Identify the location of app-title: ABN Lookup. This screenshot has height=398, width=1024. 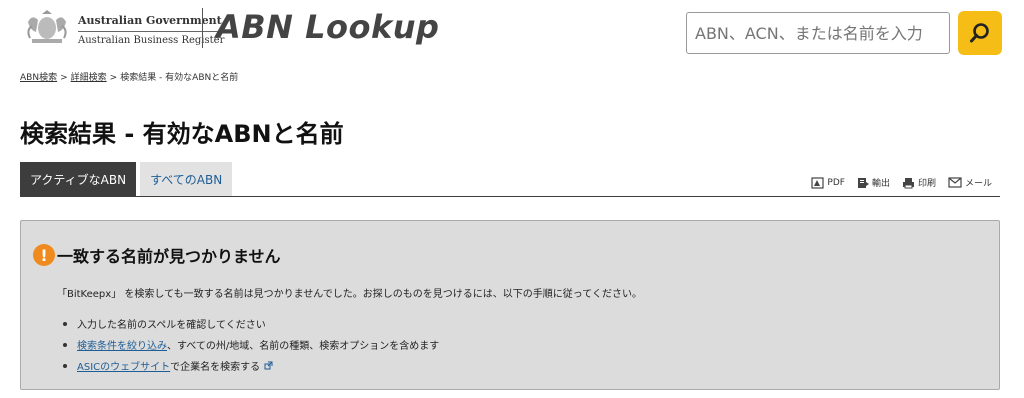
(327, 27).